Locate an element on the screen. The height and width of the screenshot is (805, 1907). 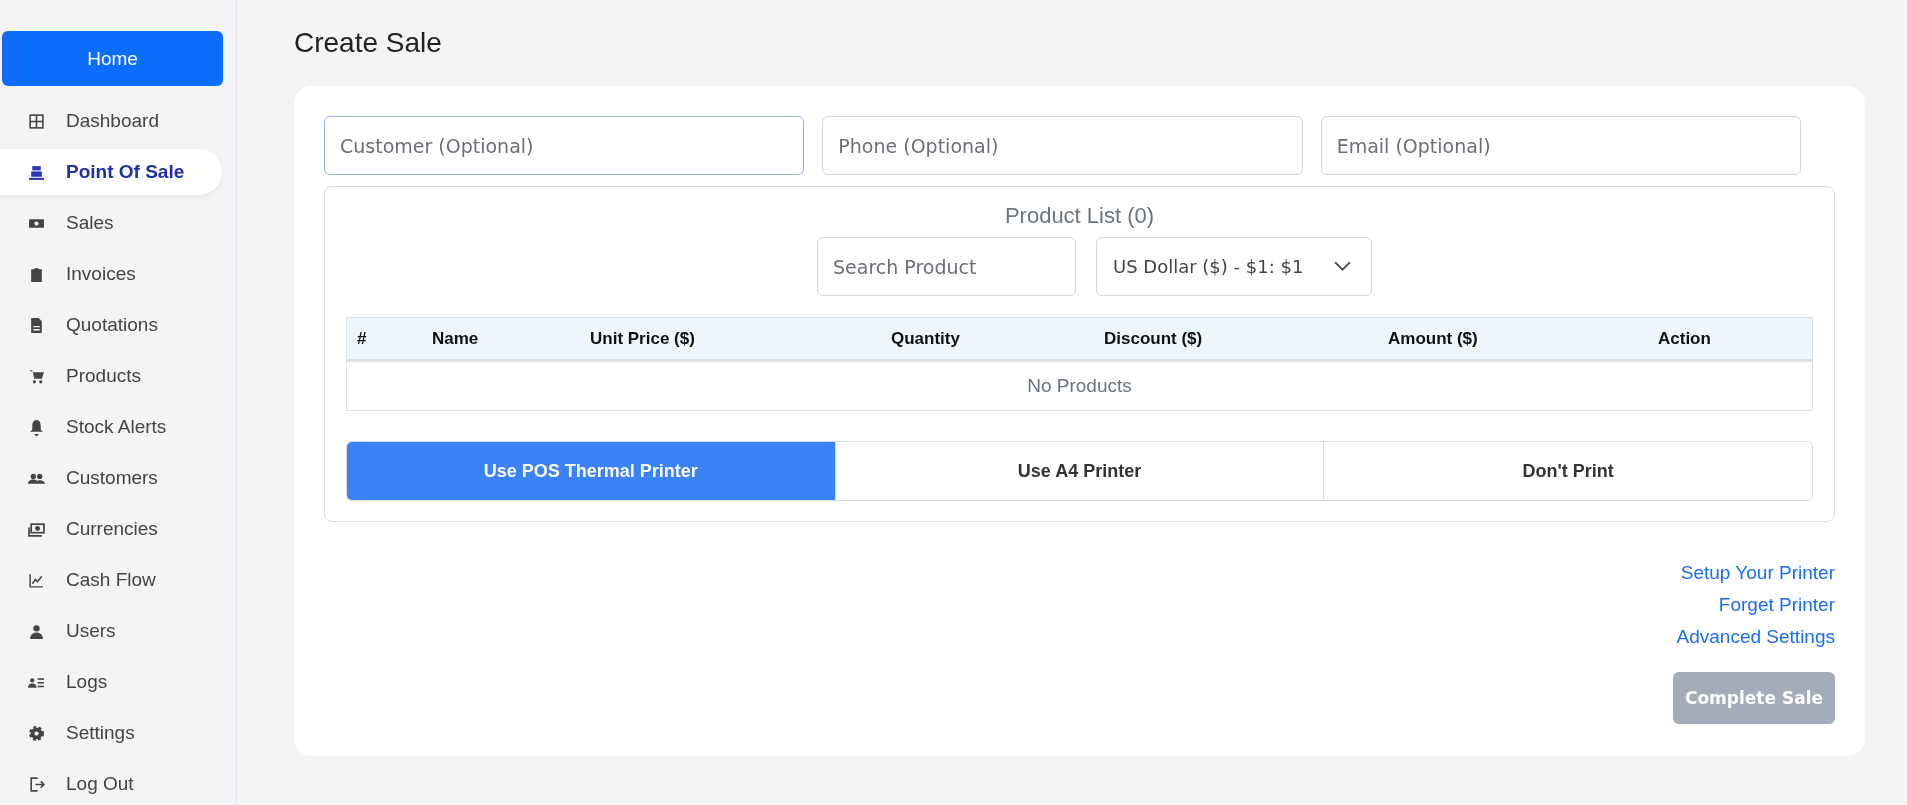
nav-item: Users is located at coordinates (111, 631).